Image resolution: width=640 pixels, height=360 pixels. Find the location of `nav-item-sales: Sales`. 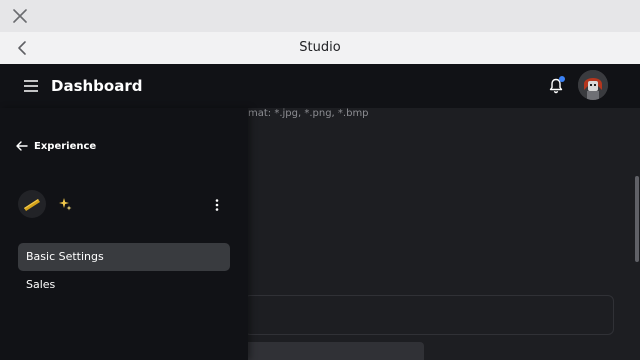

nav-item-sales: Sales is located at coordinates (124, 285).